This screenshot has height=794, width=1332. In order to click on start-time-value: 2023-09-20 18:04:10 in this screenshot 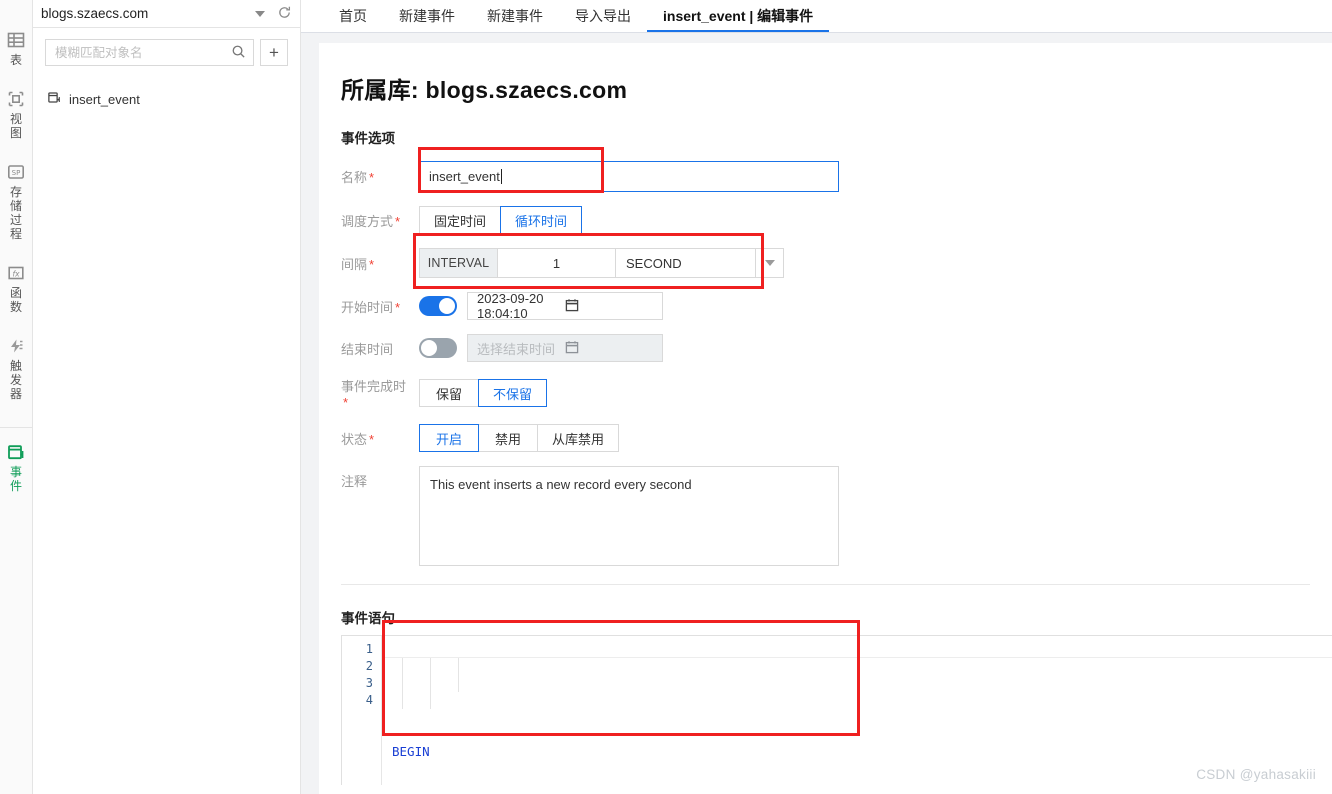, I will do `click(510, 306)`.